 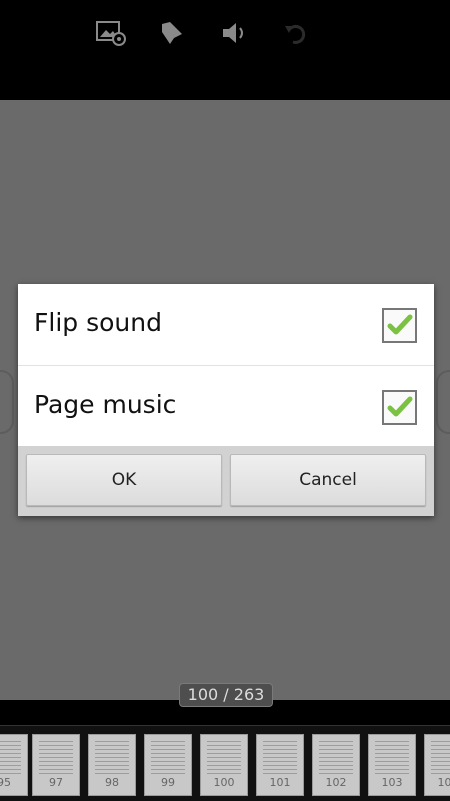 I want to click on page-thumbnail-current: 100, so click(x=224, y=765).